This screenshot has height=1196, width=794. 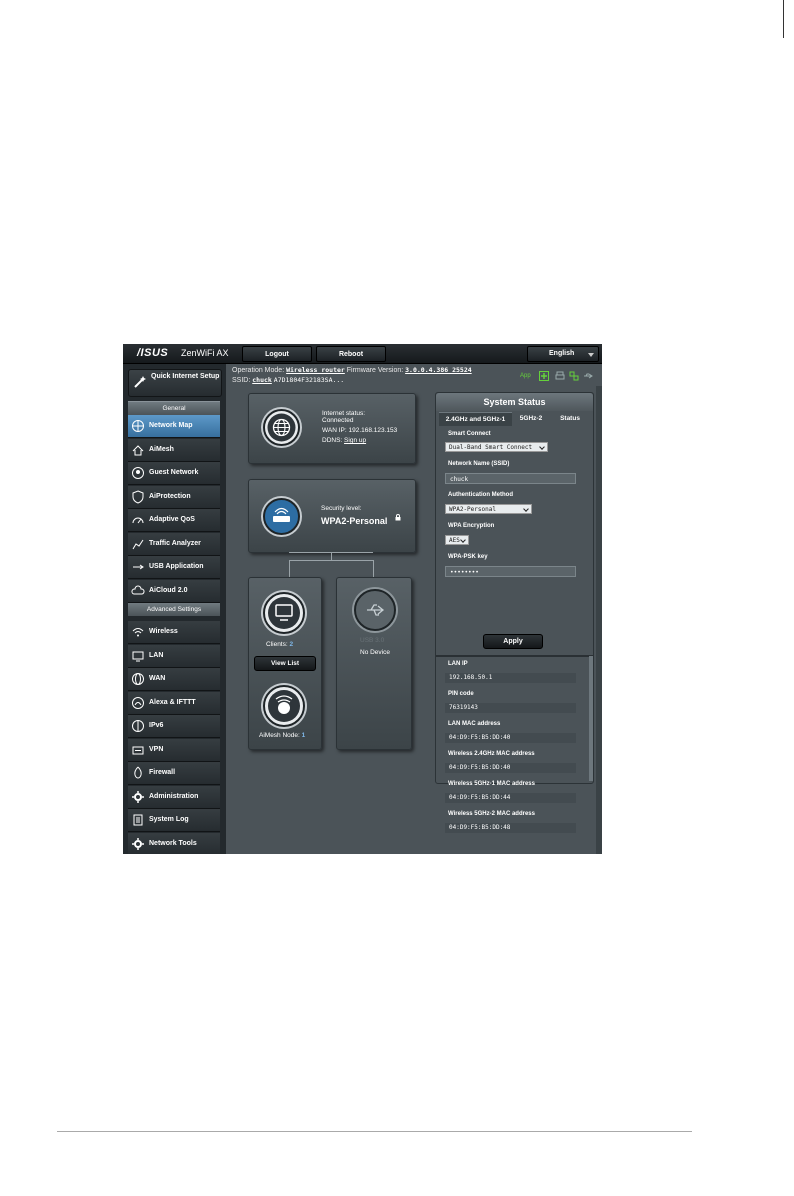 I want to click on tab-5ghz2: 5GHz-2, so click(x=531, y=418).